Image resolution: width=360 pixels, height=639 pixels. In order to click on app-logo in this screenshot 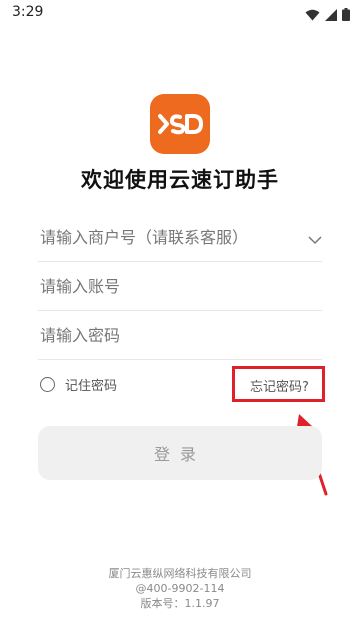, I will do `click(180, 124)`.